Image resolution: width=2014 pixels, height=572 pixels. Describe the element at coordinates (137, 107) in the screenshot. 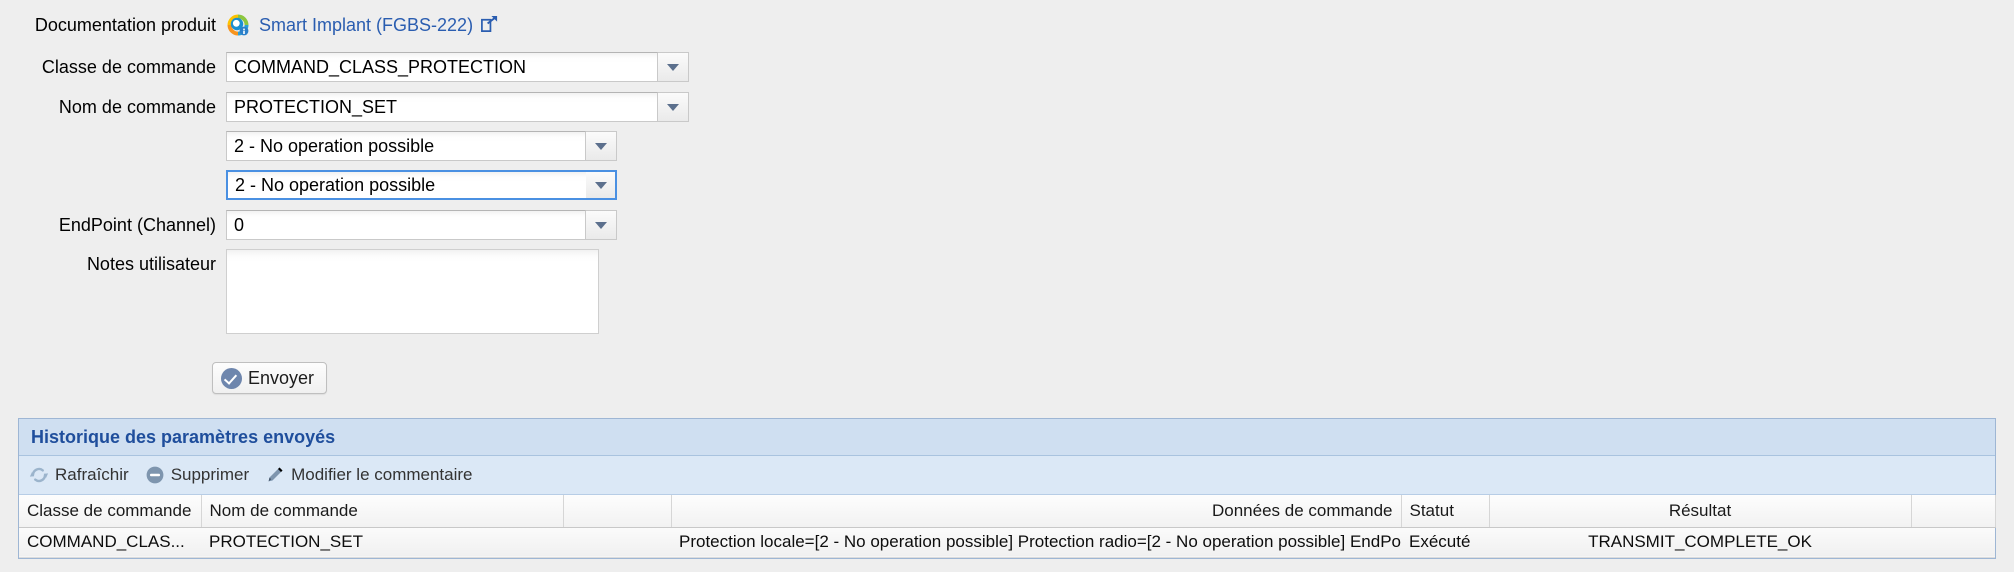

I see `command-name-label: Nom de commande` at that location.